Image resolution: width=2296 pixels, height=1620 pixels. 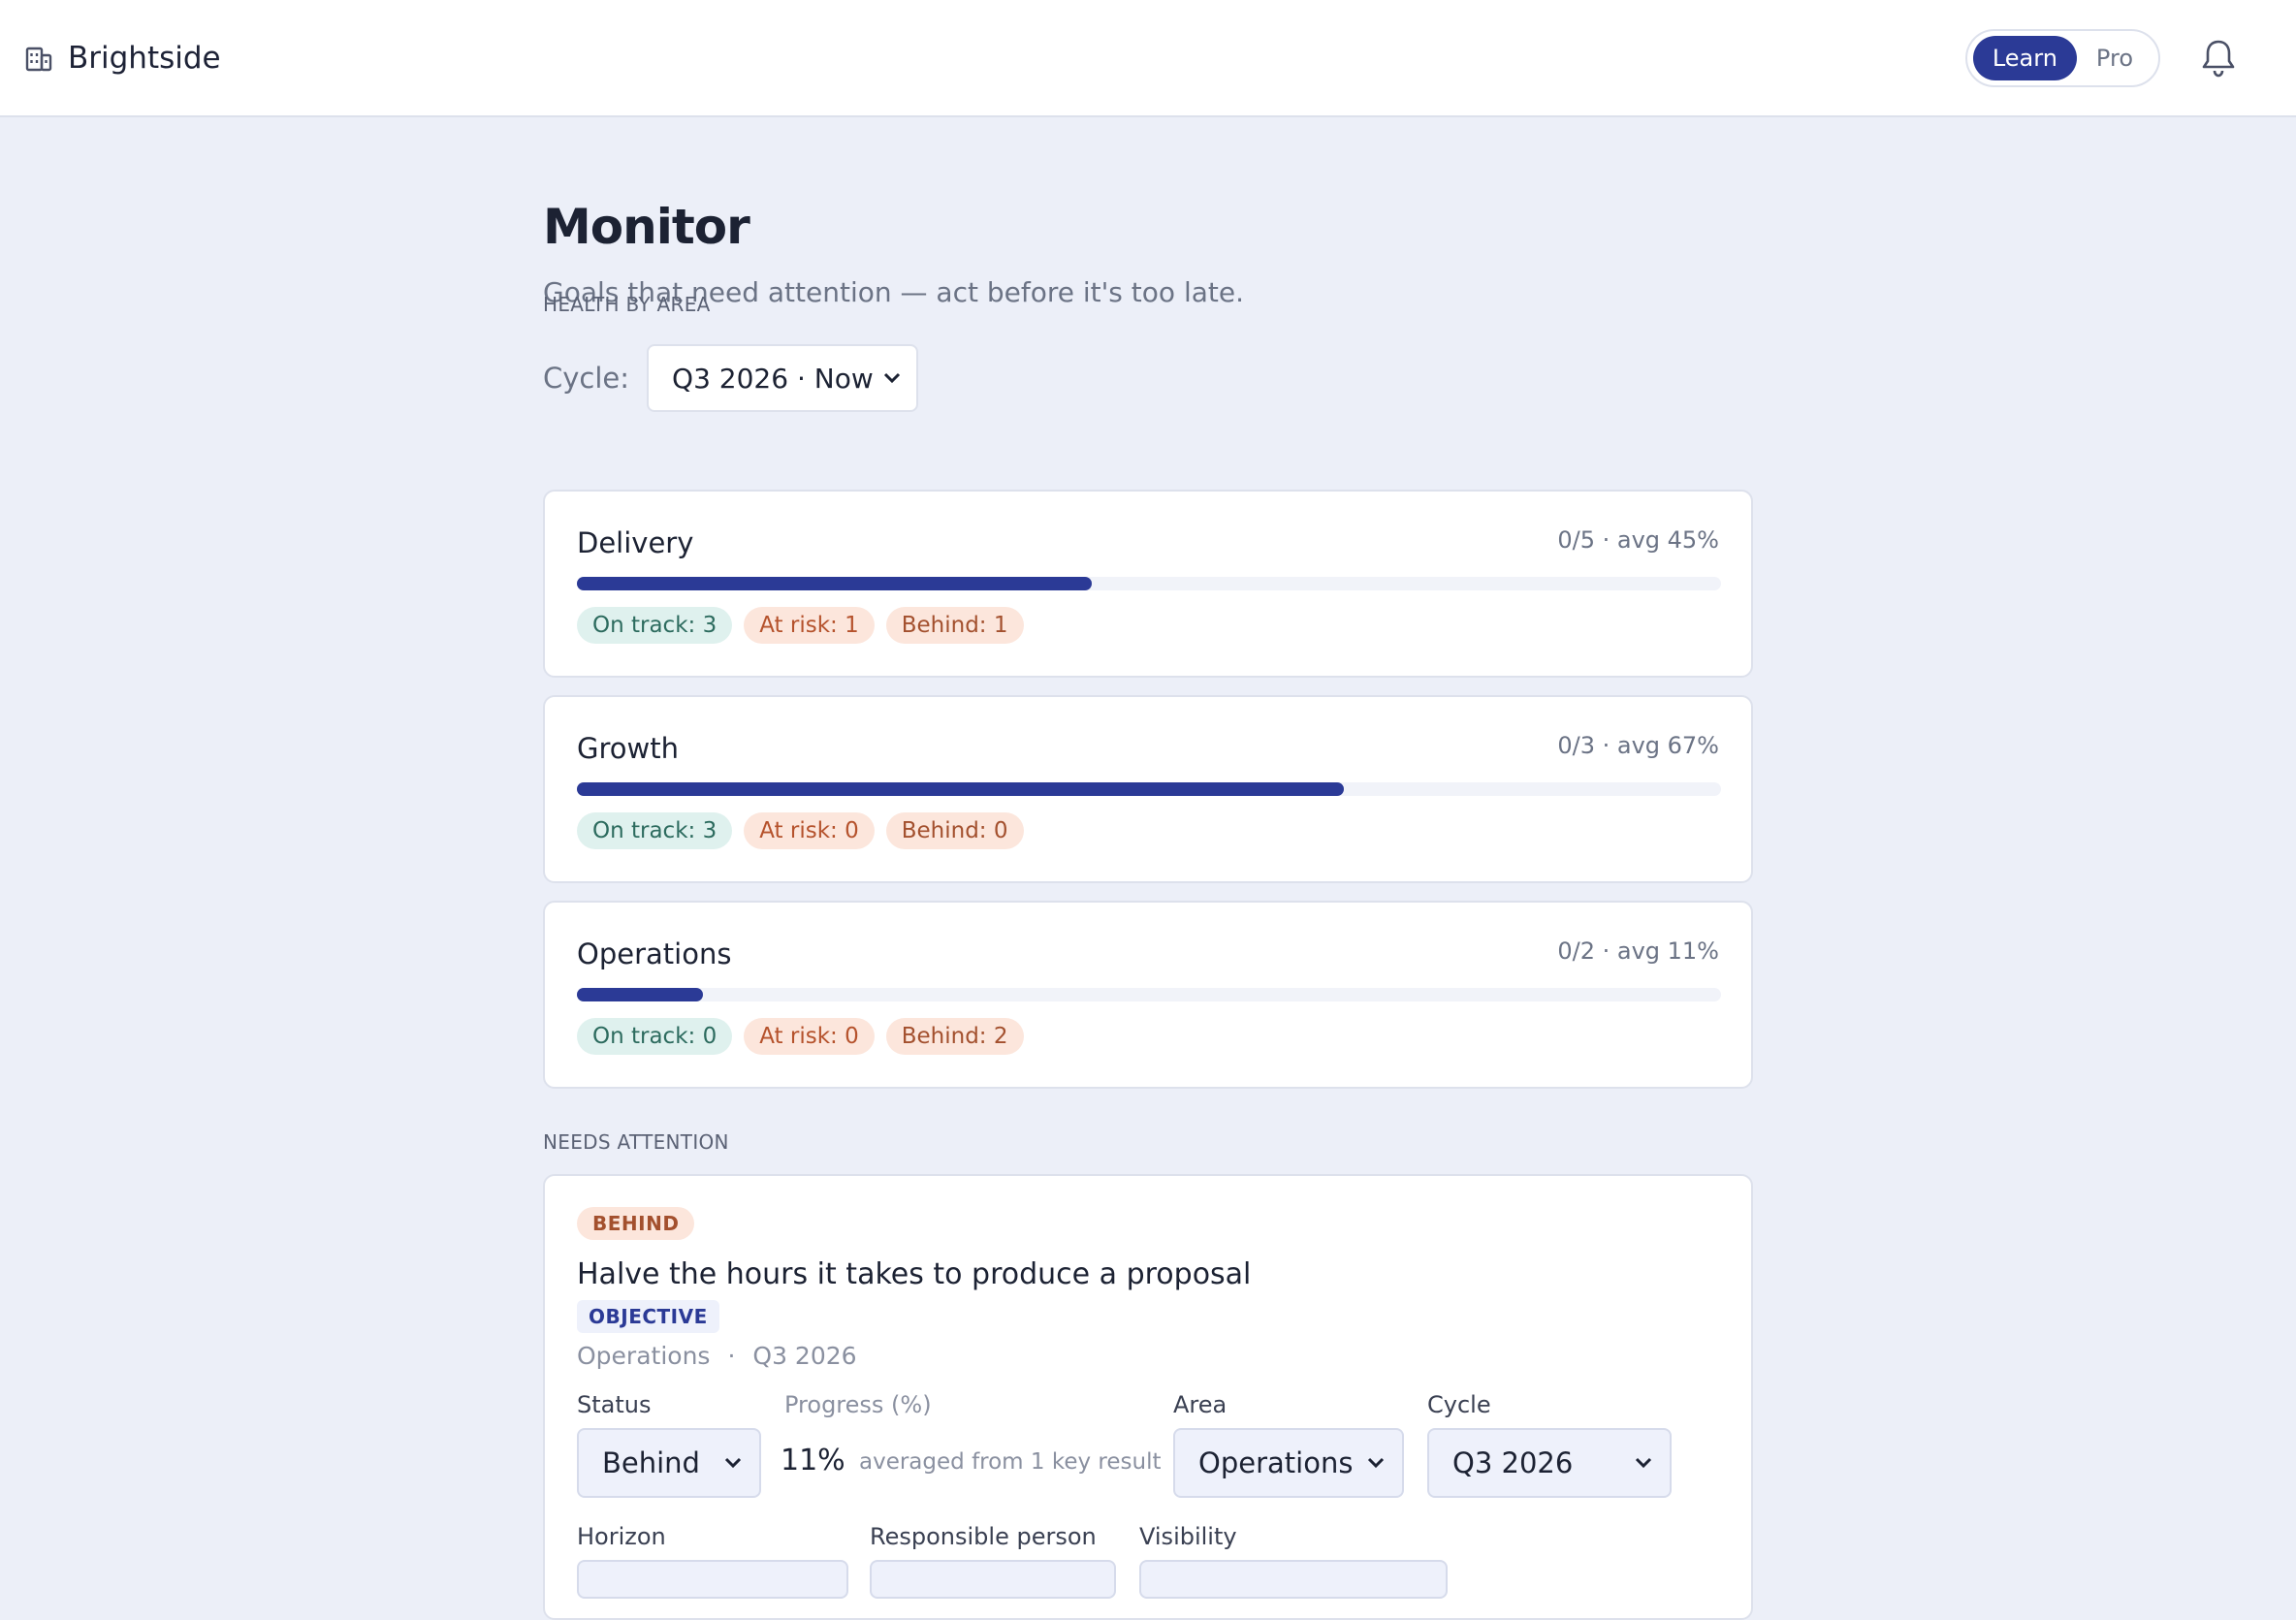 What do you see at coordinates (983, 1537) in the screenshot?
I see `responsible-label: Responsible person` at bounding box center [983, 1537].